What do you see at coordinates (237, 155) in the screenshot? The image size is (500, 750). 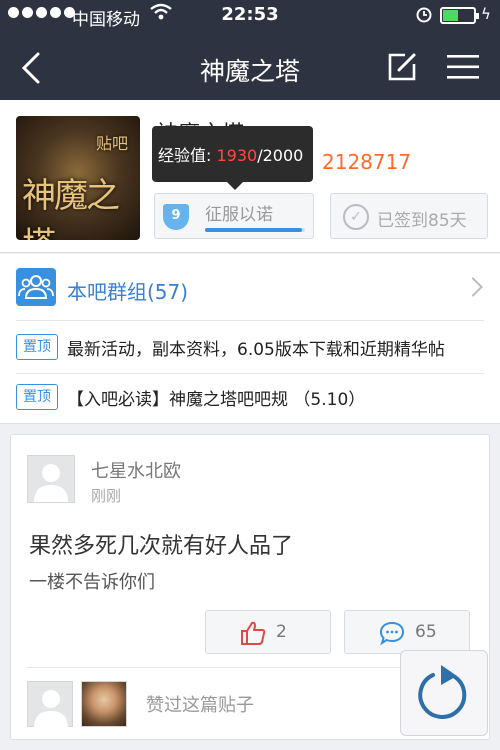 I see `experience-current: 1930` at bounding box center [237, 155].